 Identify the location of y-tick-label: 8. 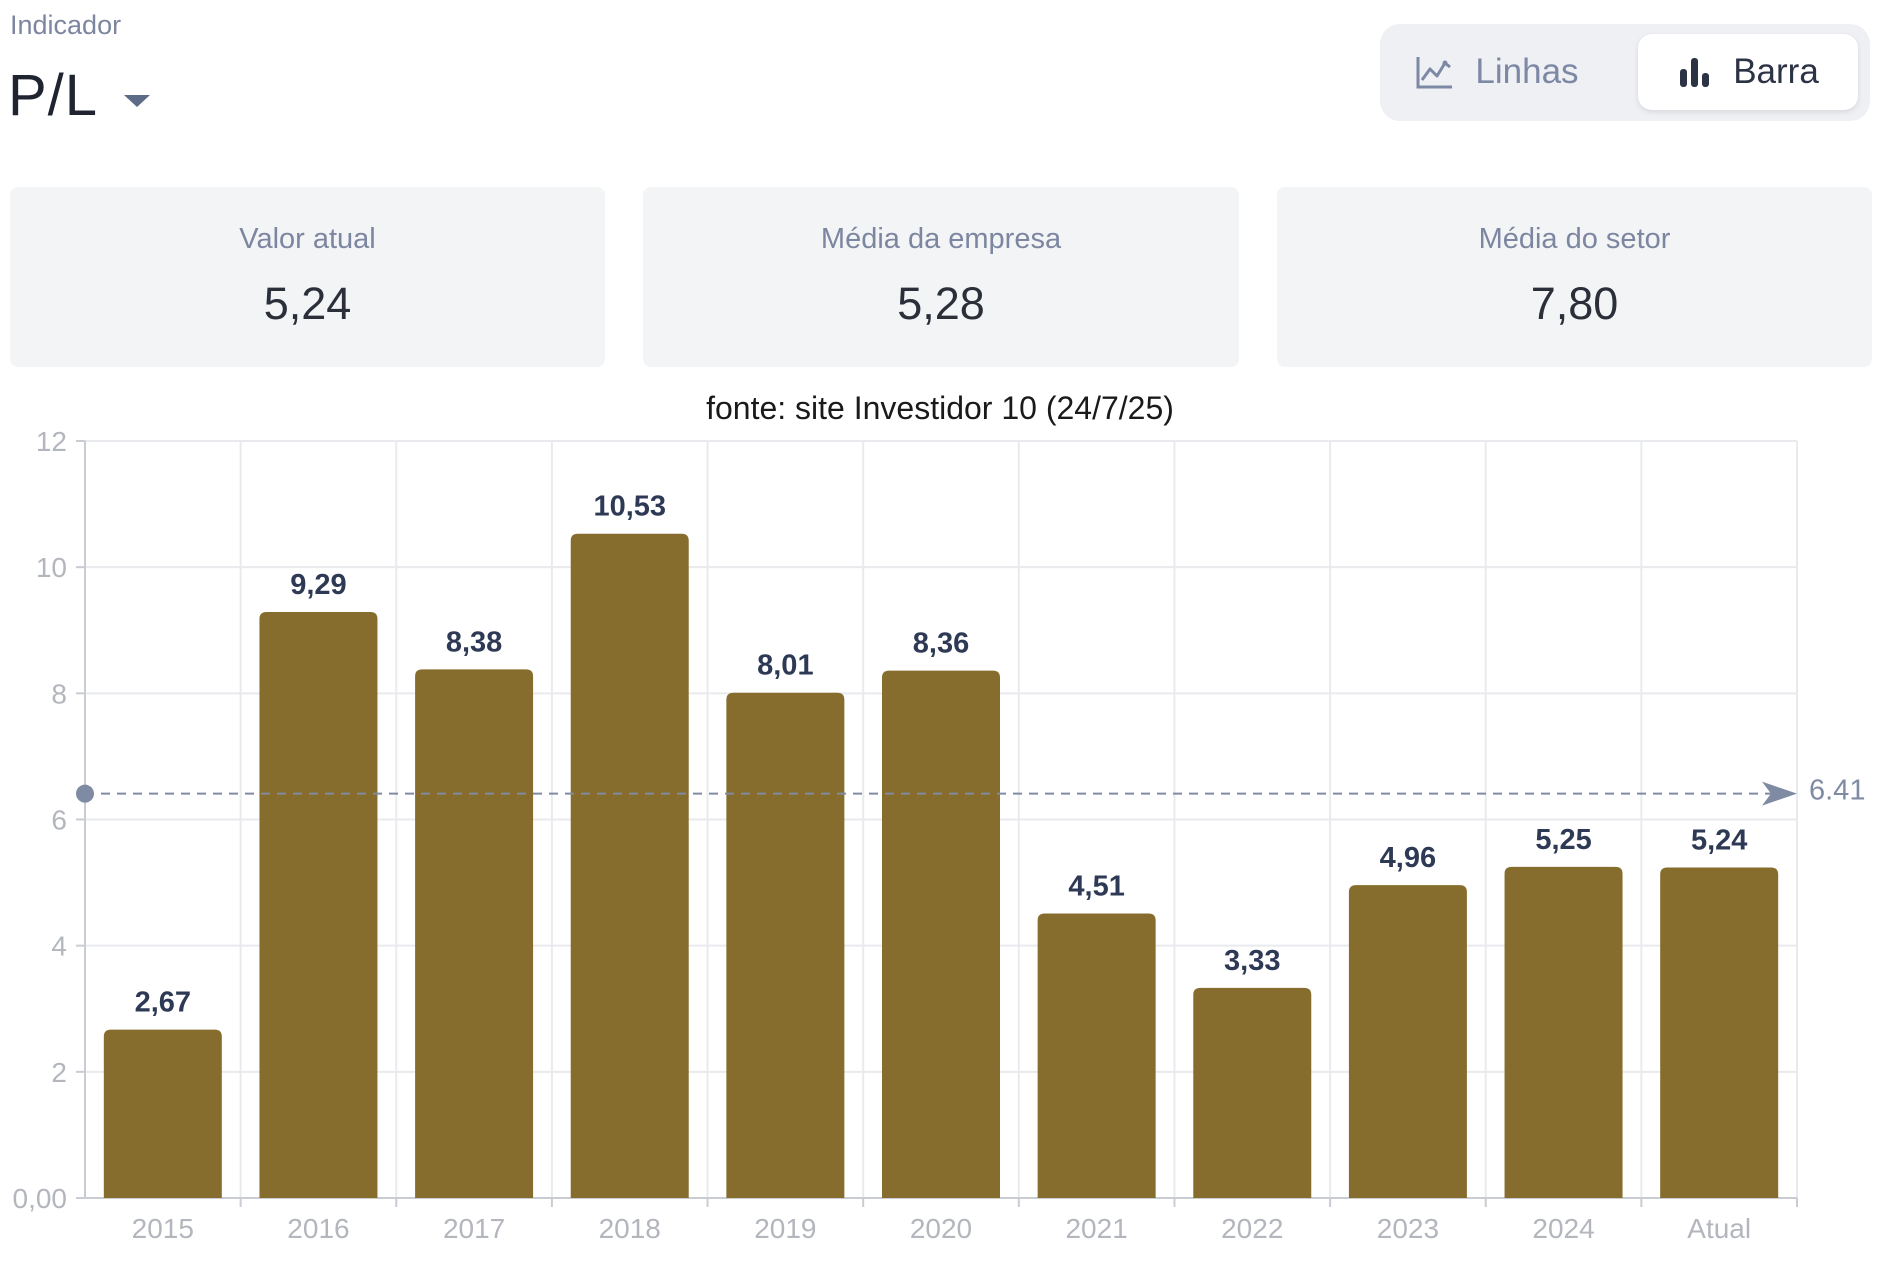
(59, 693).